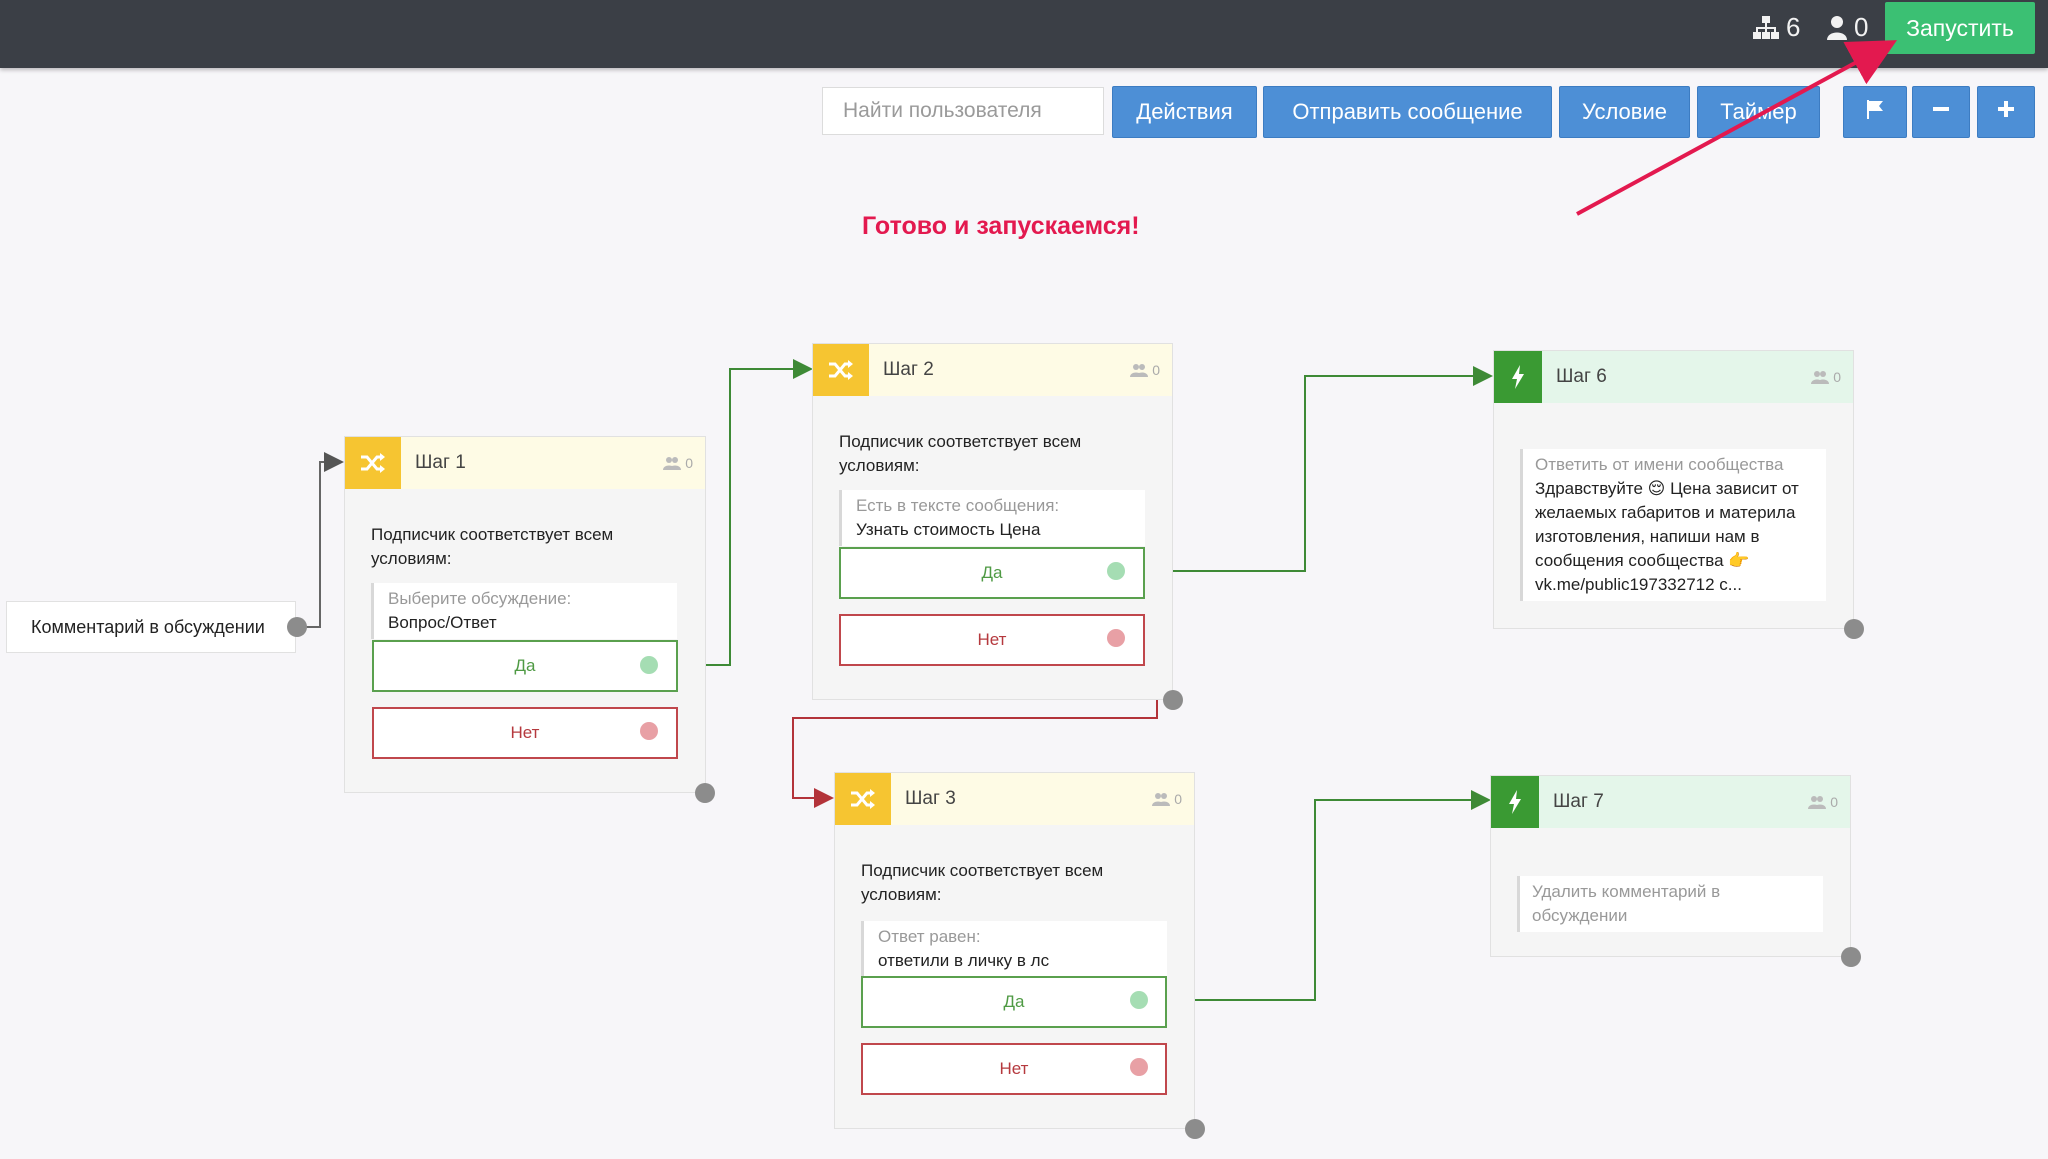 This screenshot has height=1159, width=2048. Describe the element at coordinates (525, 733) in the screenshot. I see `step-1-no-button: Нет` at that location.